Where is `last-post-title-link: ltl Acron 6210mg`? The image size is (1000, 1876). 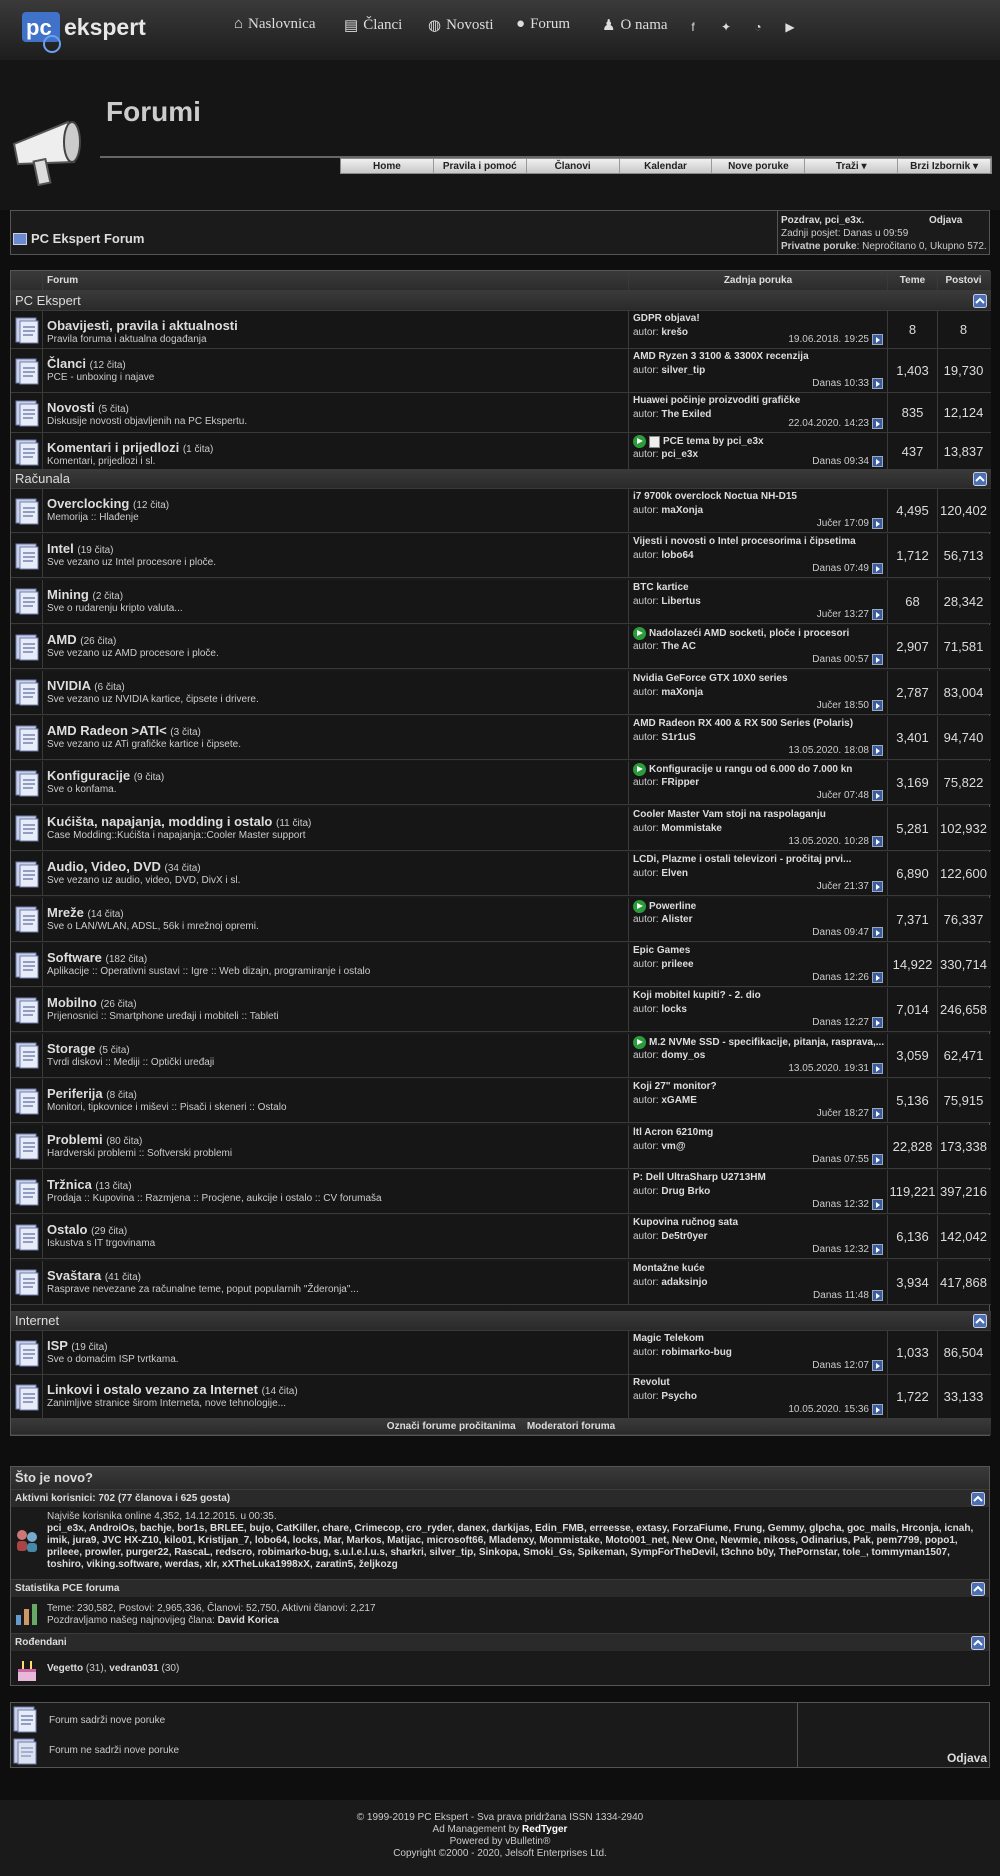 last-post-title-link: ltl Acron 6210mg is located at coordinates (673, 1132).